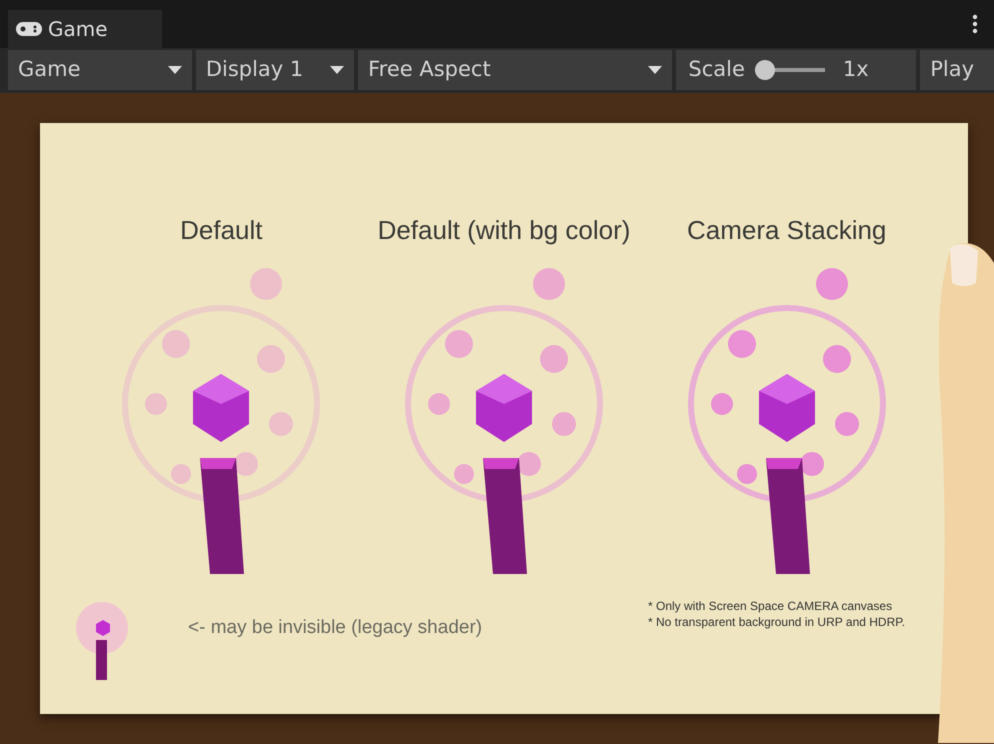  I want to click on scale-label: Scale, so click(716, 70).